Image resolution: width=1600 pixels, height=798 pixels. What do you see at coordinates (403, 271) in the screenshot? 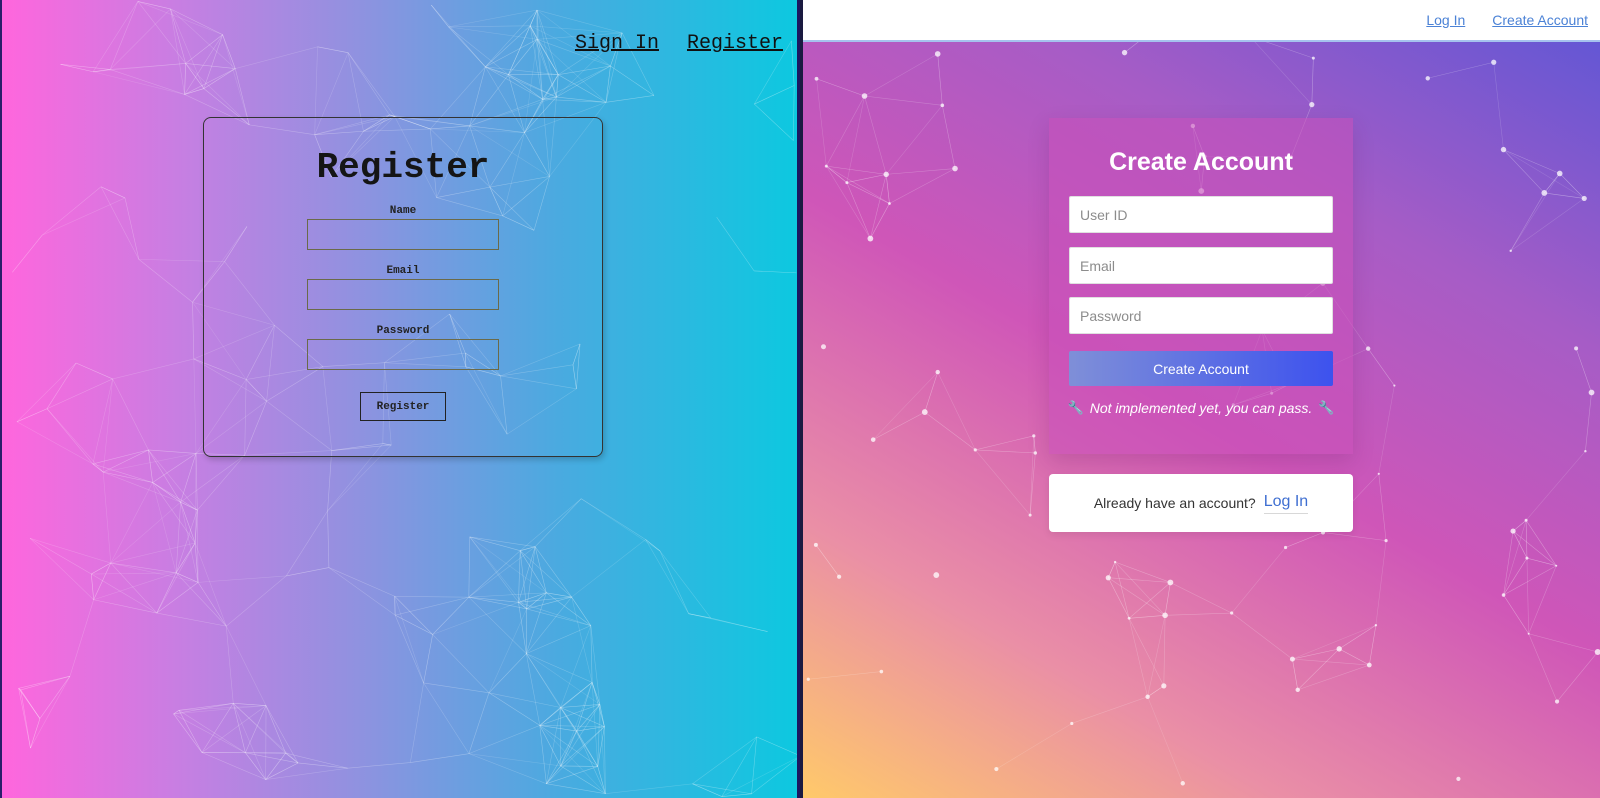
I see `email-label: Email` at bounding box center [403, 271].